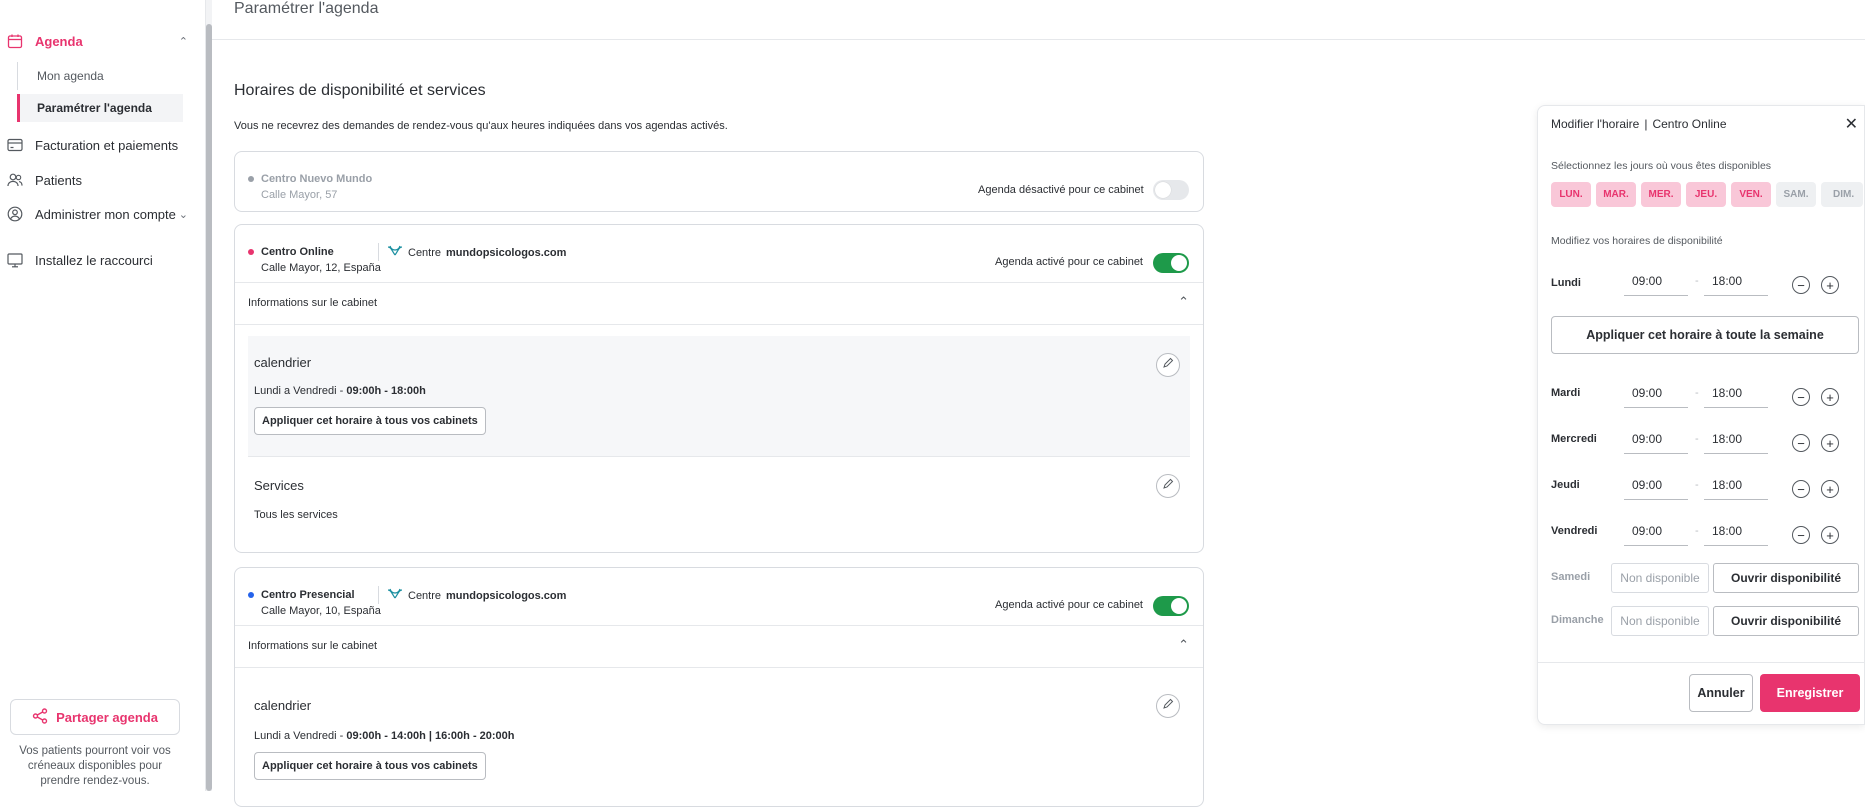  Describe the element at coordinates (321, 268) in the screenshot. I see `cabinet-address: Calle Mayor, 12, España` at that location.